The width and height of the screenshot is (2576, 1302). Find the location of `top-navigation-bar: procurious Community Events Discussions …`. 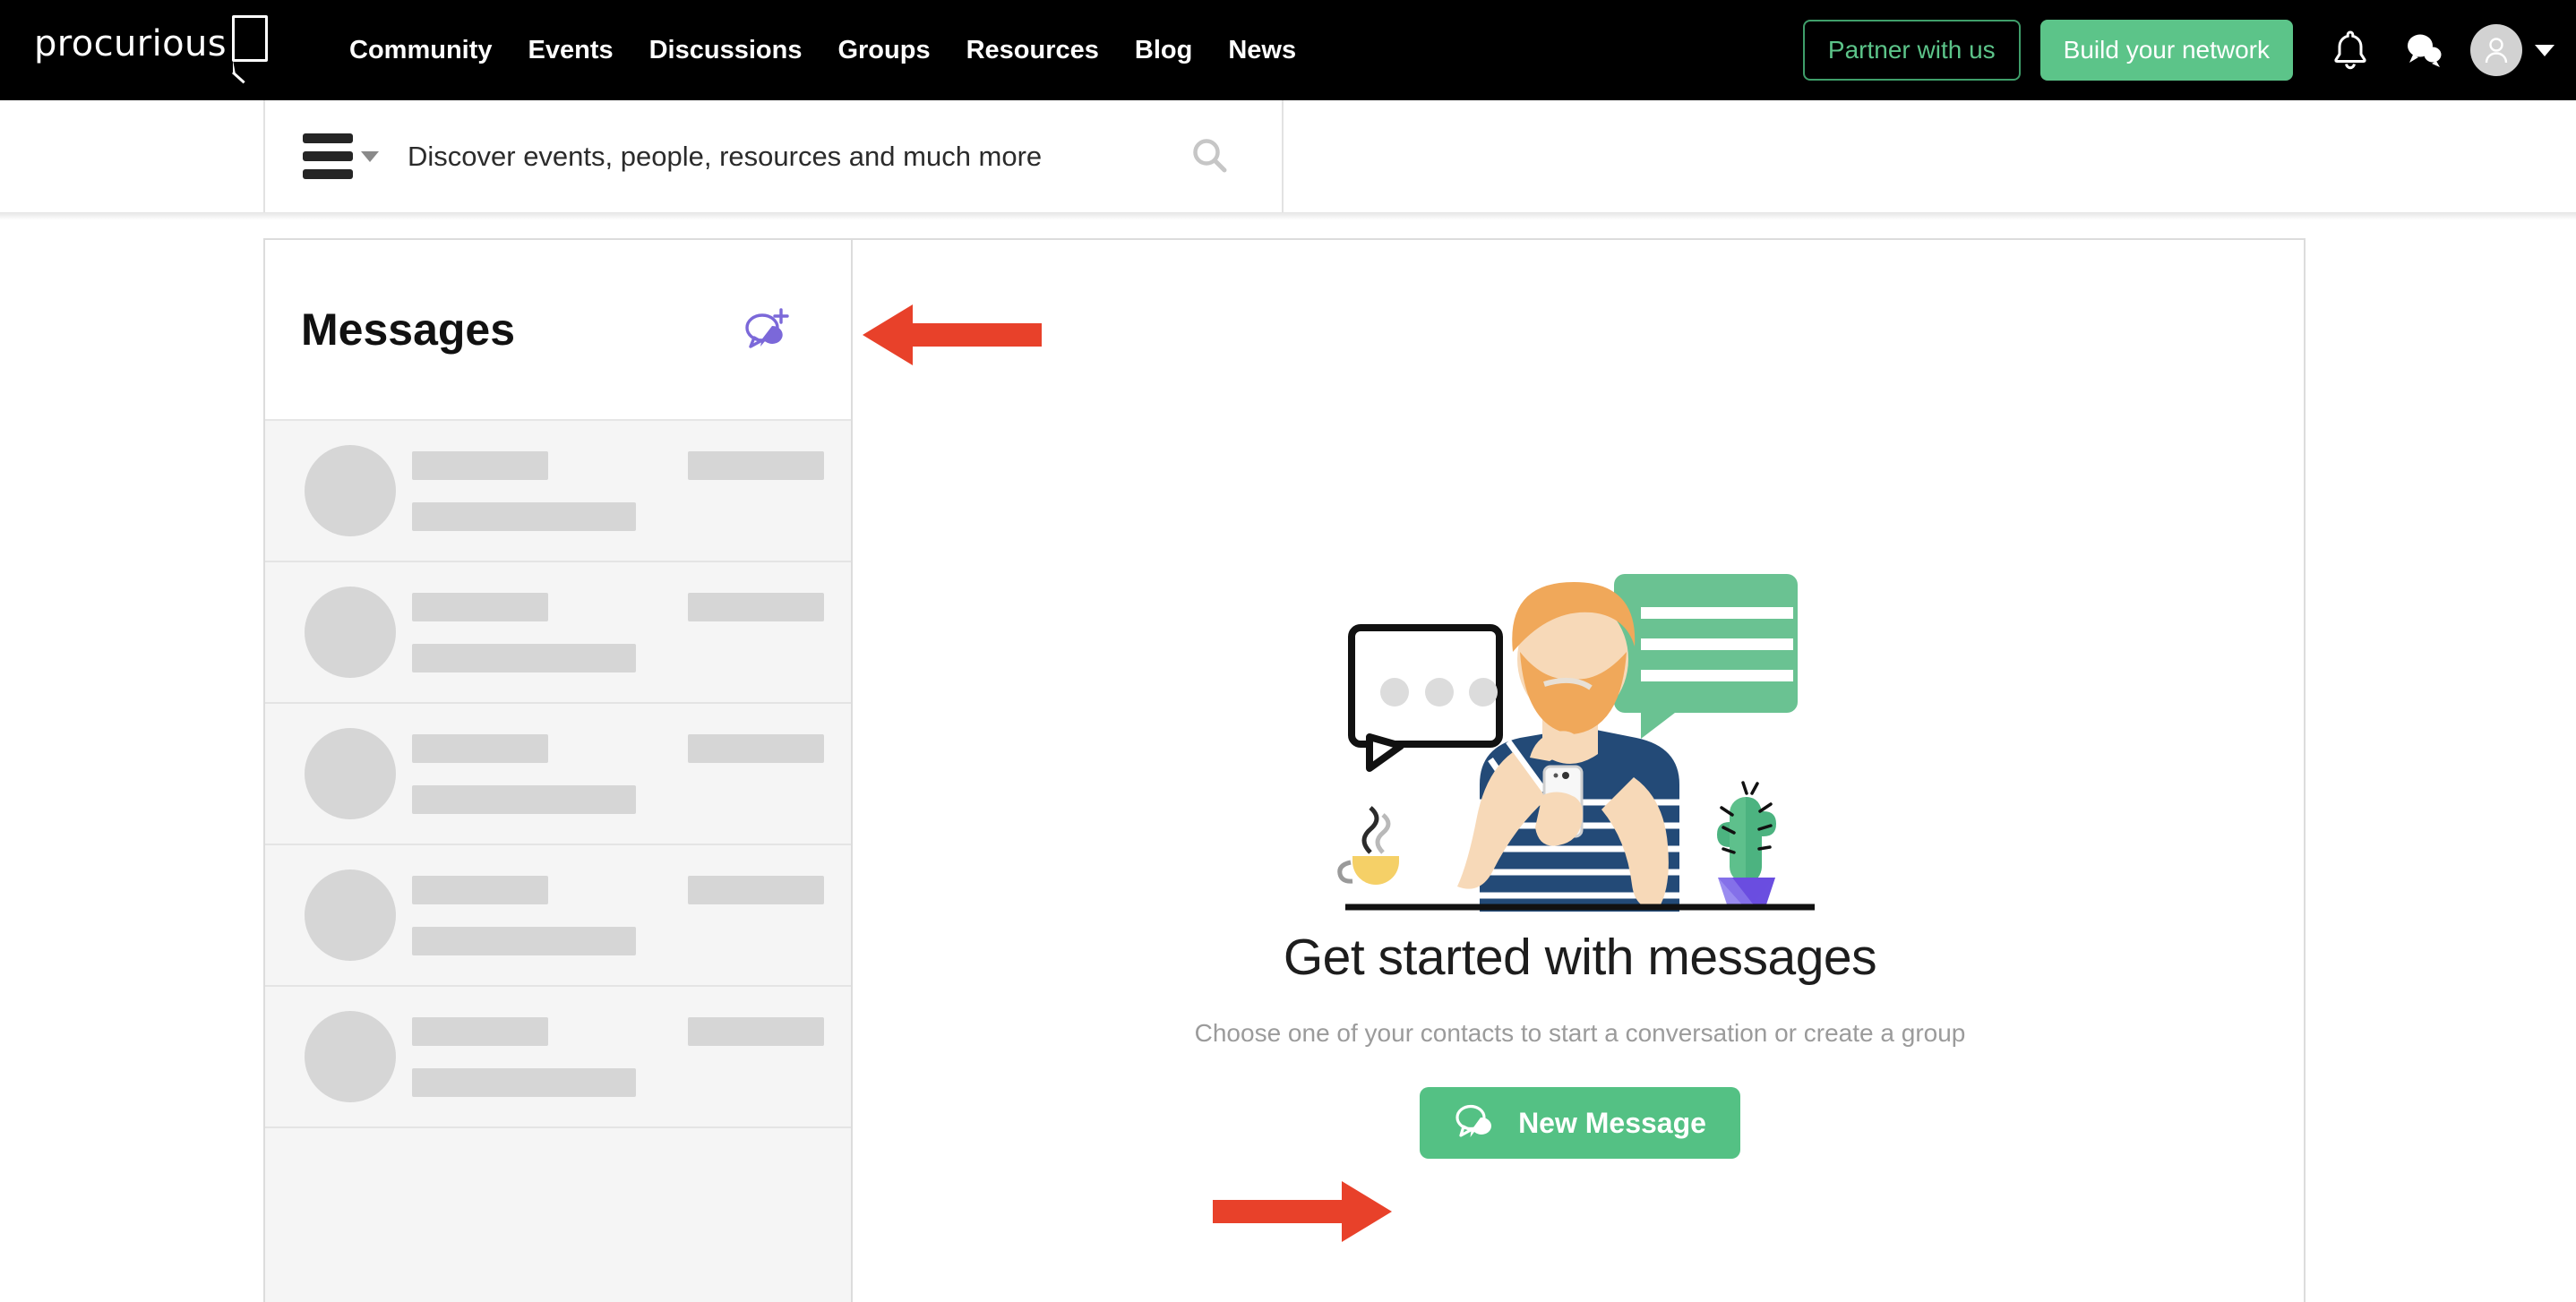

top-navigation-bar: procurious Community Events Discussions … is located at coordinates (1288, 50).